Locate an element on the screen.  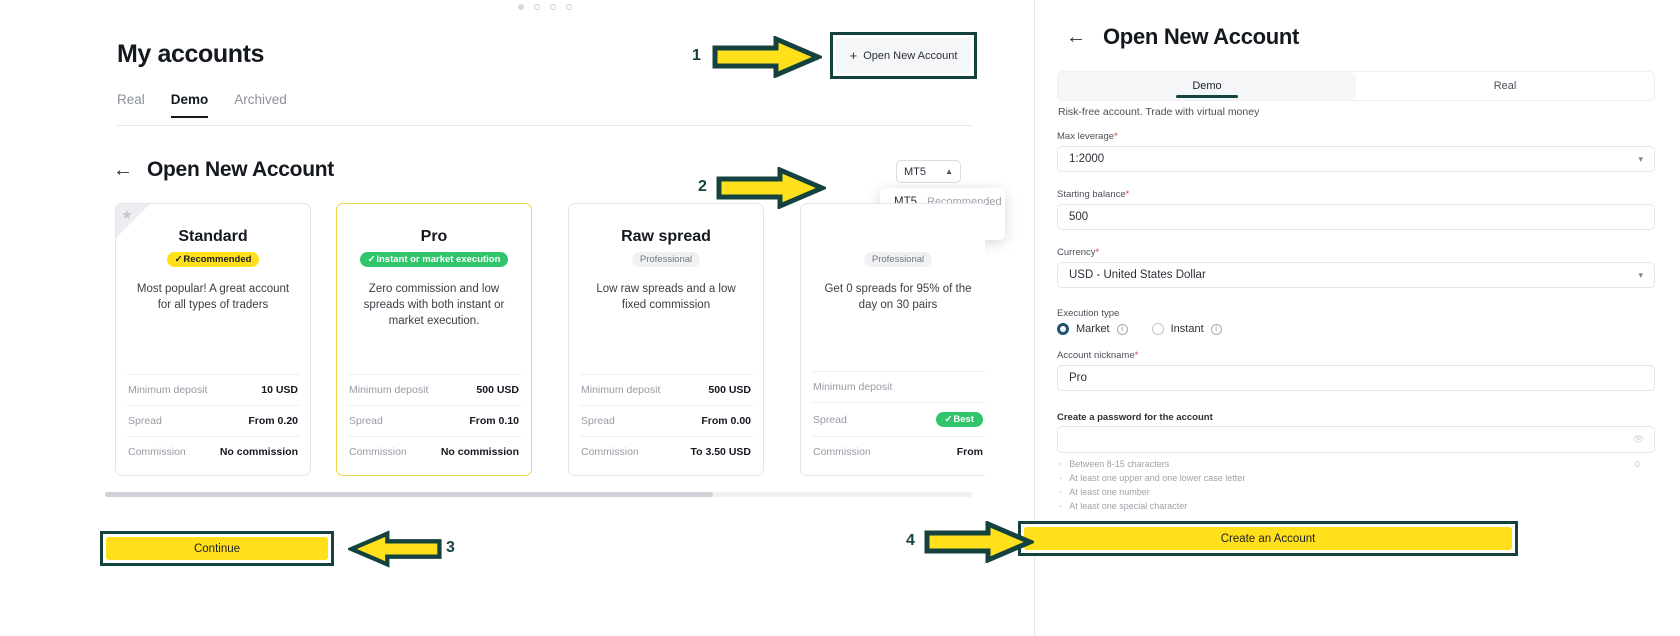
tab-demo: Demo is located at coordinates (189, 105).